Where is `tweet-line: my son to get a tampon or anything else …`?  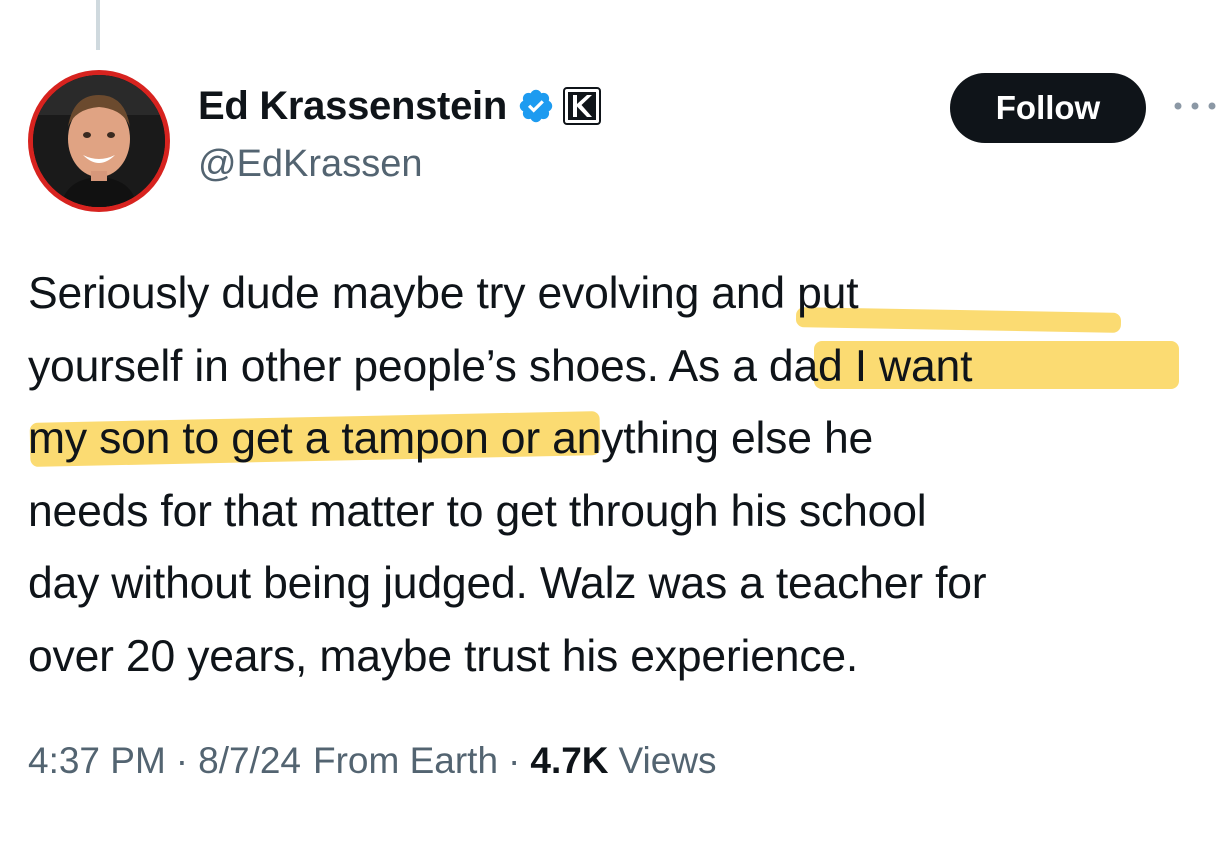
tweet-line: my son to get a tampon or anything else … is located at coordinates (623, 439).